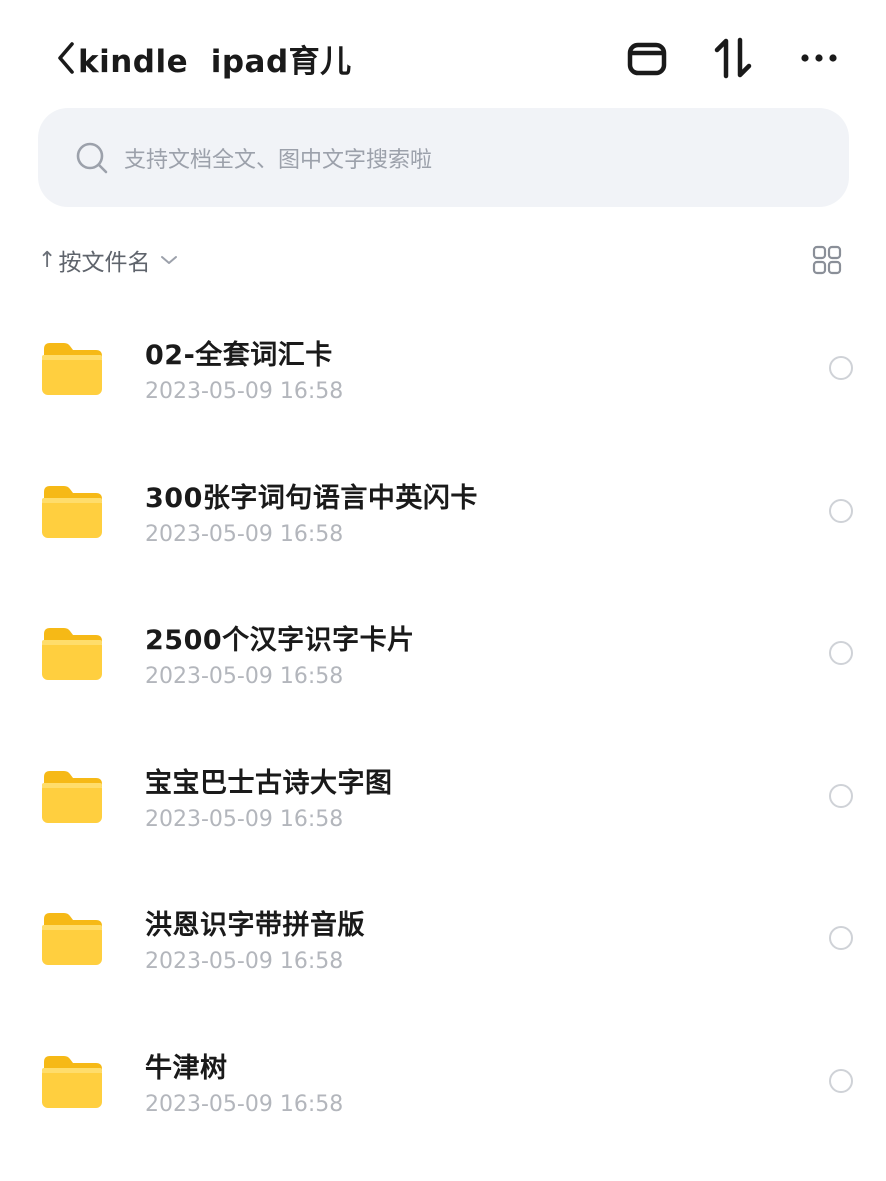 This screenshot has height=1181, width=886. I want to click on sort-icon, so click(733, 58).